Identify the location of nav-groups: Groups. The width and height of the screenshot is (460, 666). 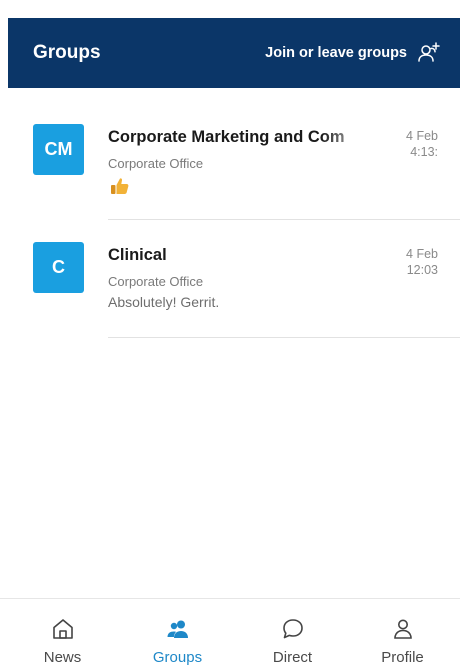
(177, 632).